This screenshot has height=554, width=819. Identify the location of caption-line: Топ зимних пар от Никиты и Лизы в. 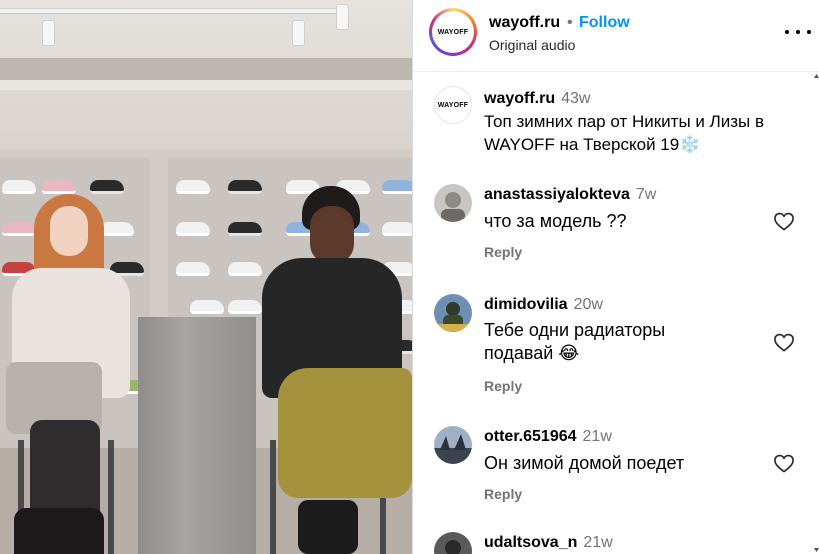
(624, 121).